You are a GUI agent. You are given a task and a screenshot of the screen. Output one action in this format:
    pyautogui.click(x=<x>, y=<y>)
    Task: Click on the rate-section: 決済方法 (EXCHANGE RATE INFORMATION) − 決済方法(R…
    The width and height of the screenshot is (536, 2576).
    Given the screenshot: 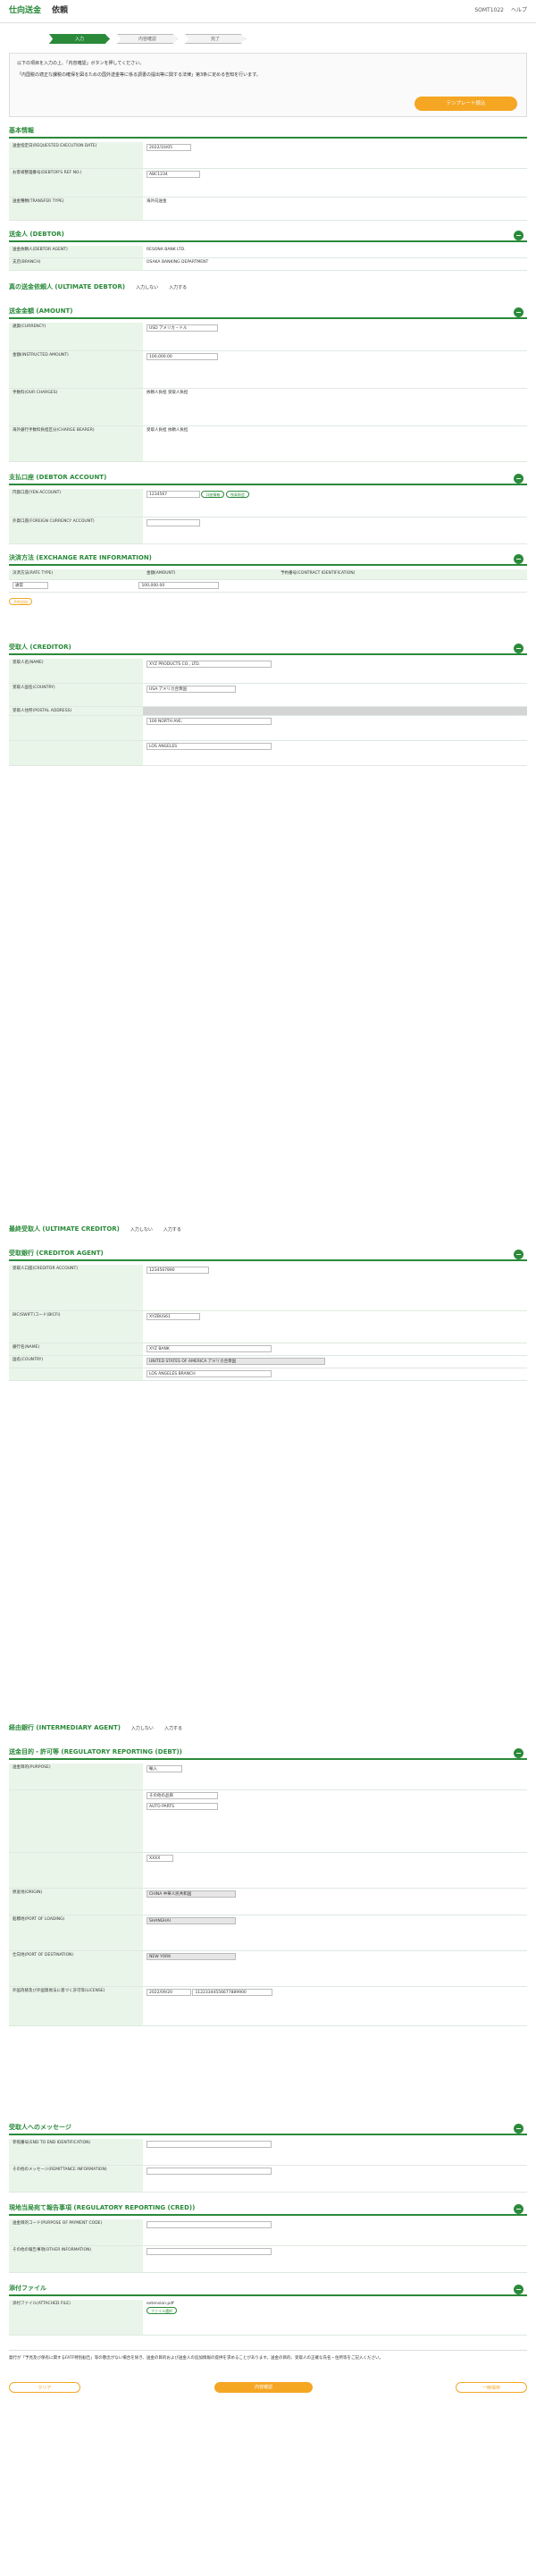 What is the action you would take?
    pyautogui.click(x=268, y=594)
    